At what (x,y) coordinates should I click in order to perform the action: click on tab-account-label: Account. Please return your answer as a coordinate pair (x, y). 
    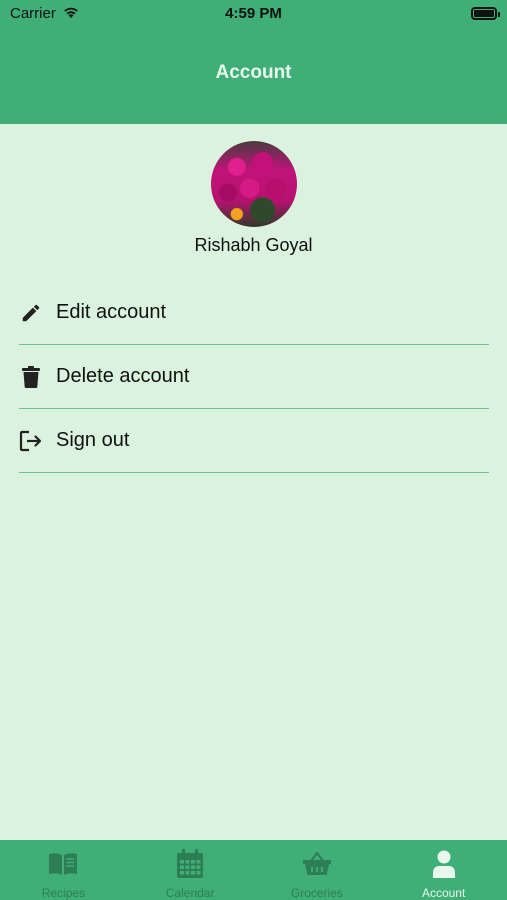
    Looking at the image, I should click on (443, 893).